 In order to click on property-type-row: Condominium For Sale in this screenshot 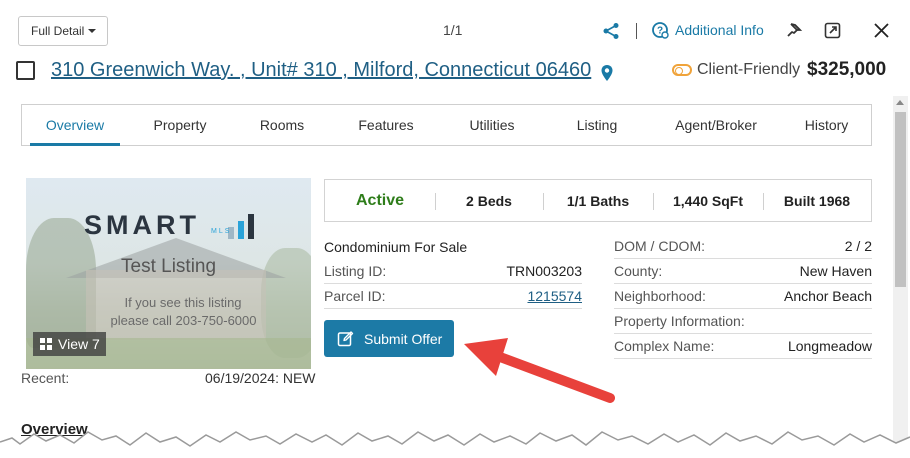, I will do `click(453, 246)`.